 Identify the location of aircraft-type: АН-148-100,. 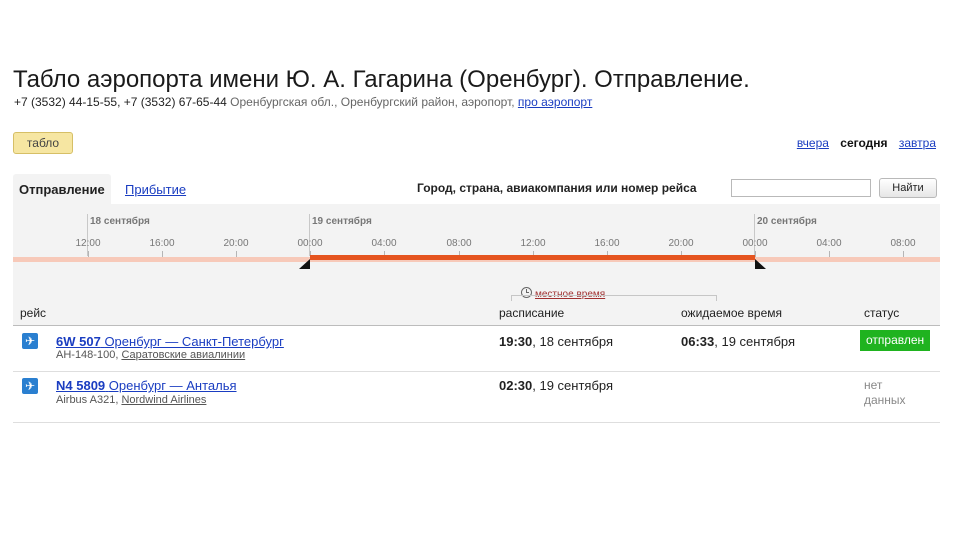
(87, 355).